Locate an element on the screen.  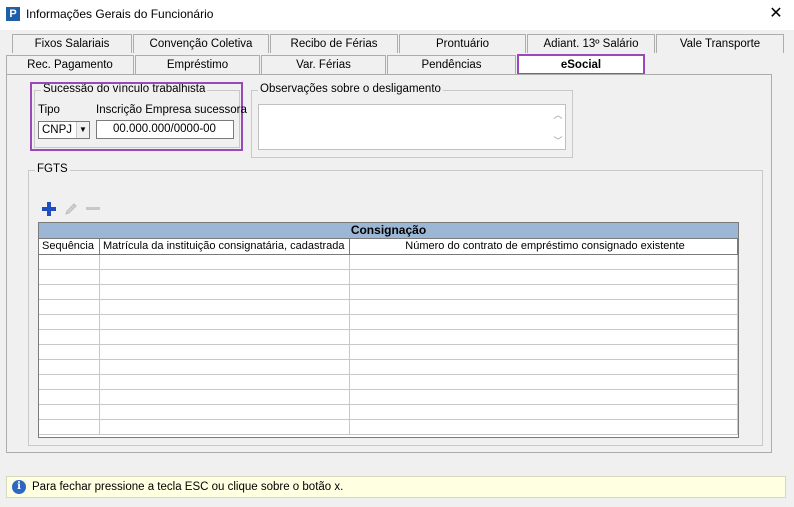
edit-button is located at coordinates (71, 209).